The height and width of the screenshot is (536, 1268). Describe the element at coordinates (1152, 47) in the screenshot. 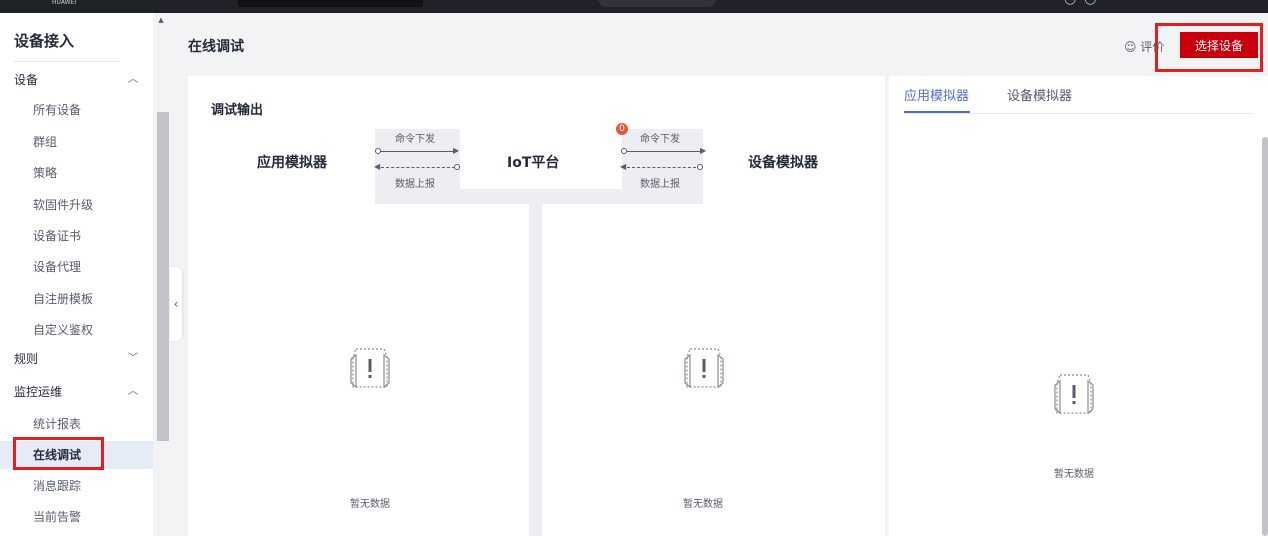

I see `rate-label: 评价` at that location.